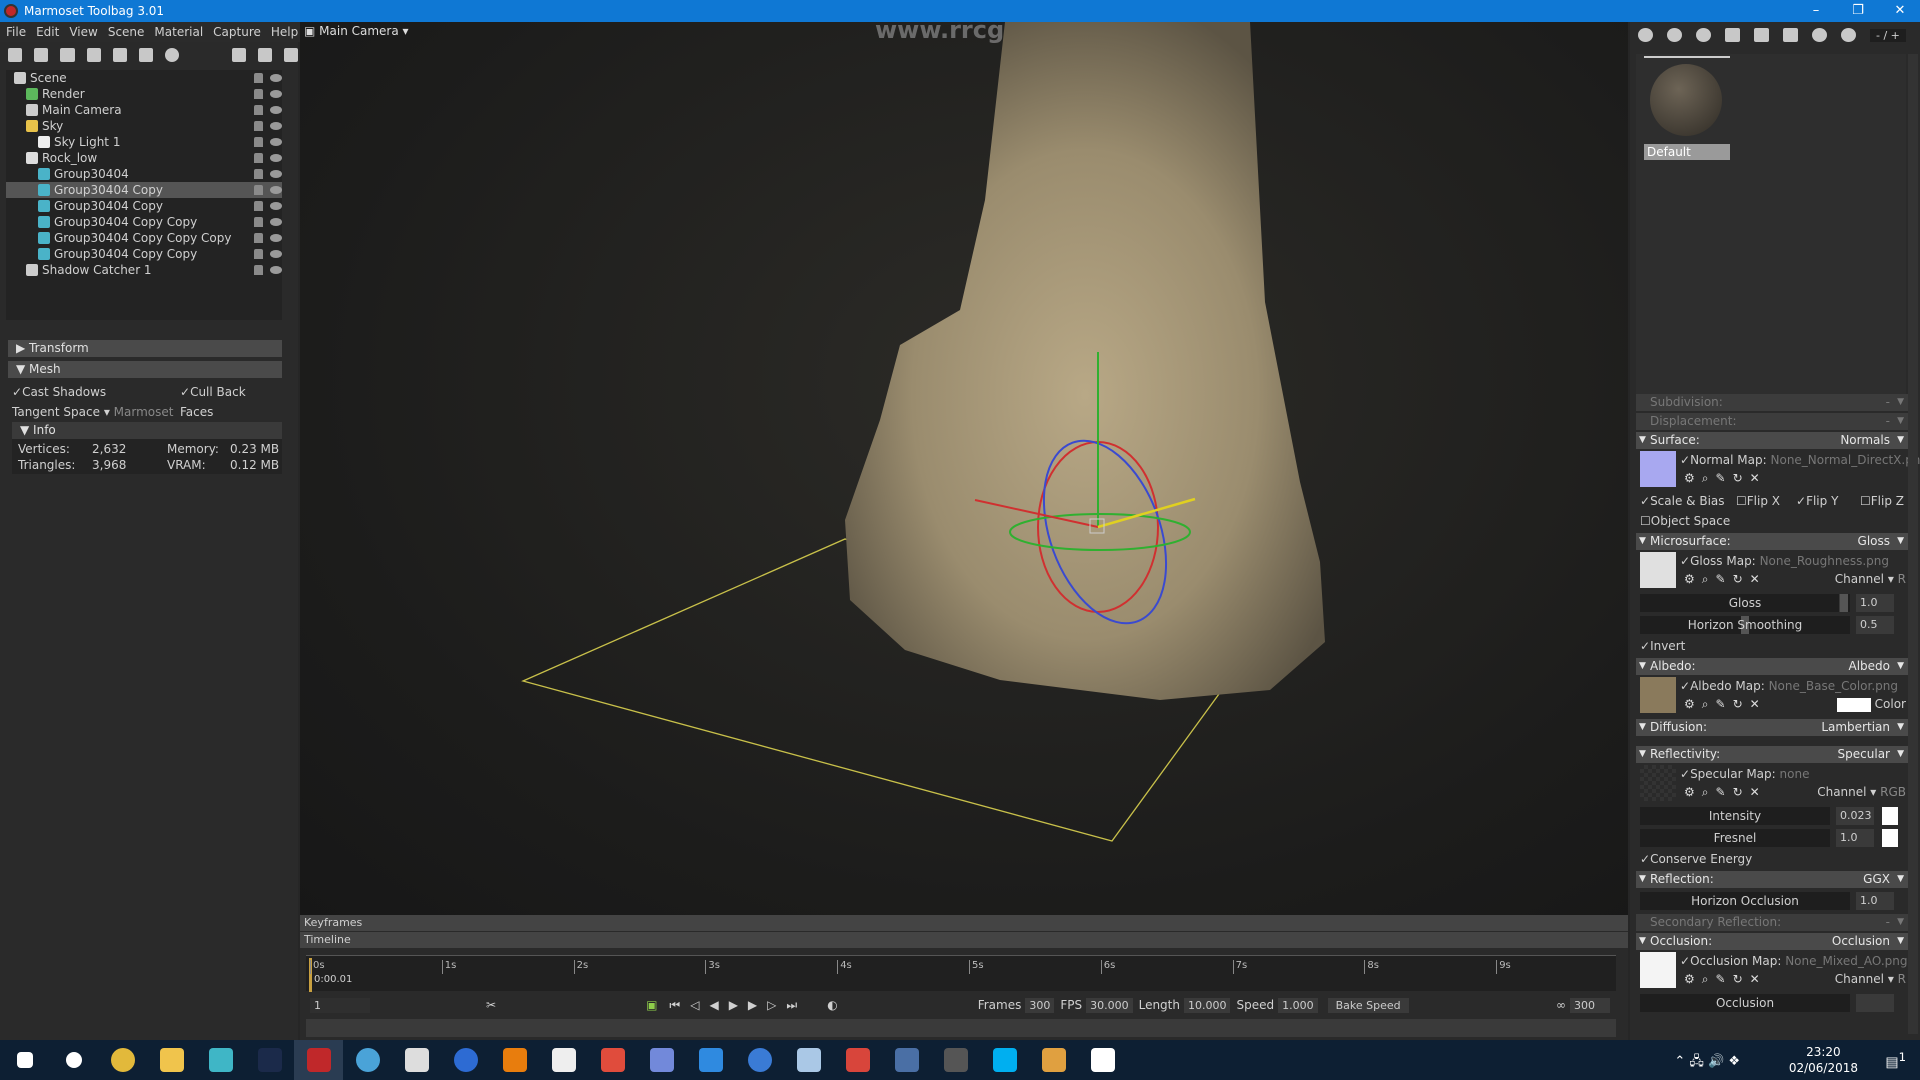  I want to click on add-camera-icon, so click(67, 55).